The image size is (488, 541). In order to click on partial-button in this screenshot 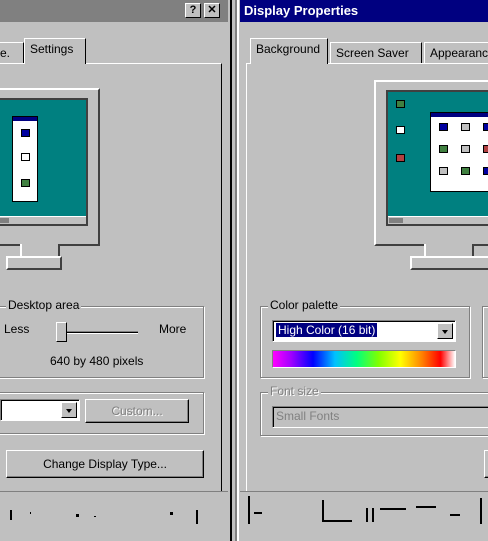, I will do `click(486, 464)`.